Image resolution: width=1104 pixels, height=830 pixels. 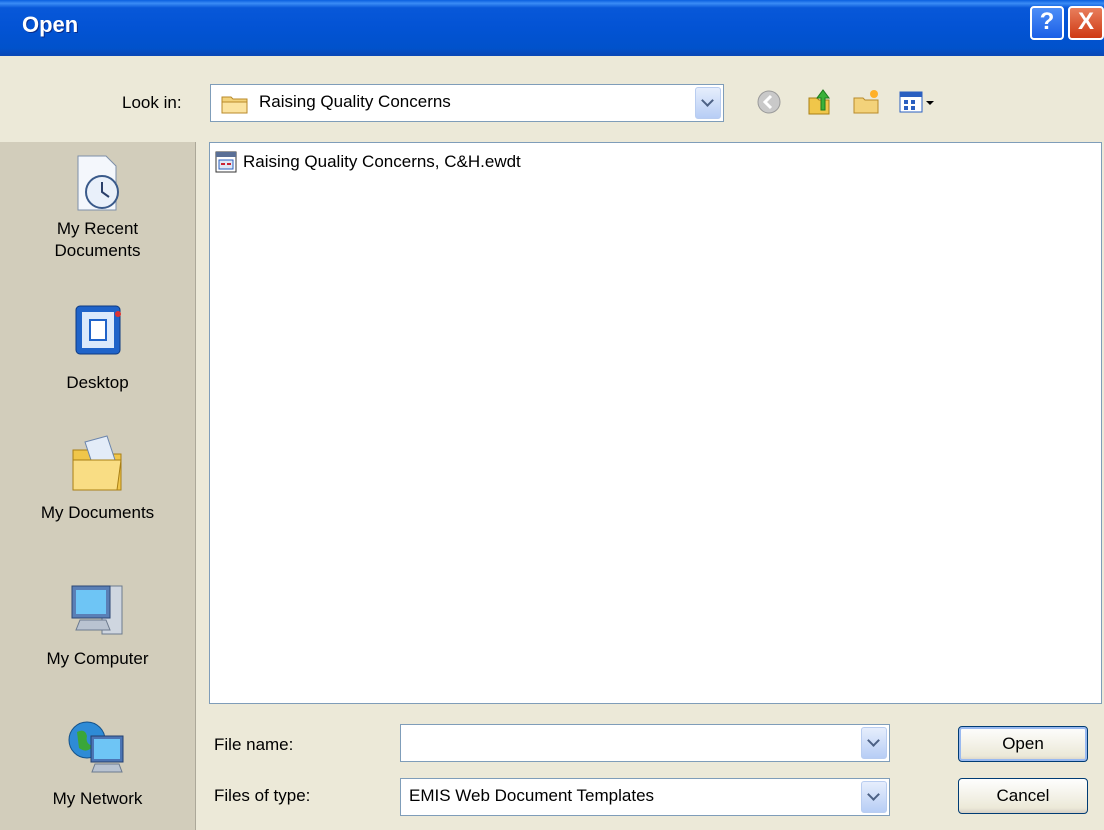 I want to click on back-icon, so click(x=769, y=102).